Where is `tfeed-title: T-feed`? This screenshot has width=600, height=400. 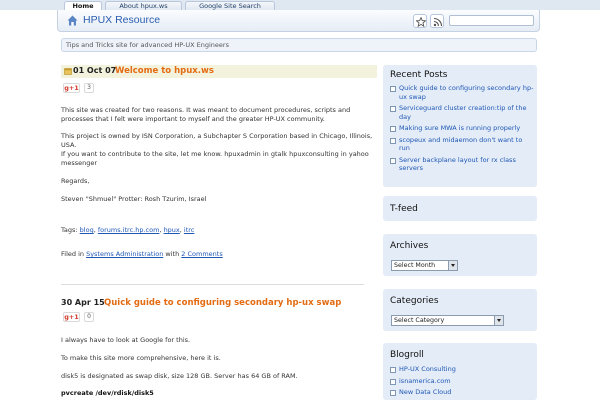 tfeed-title: T-feed is located at coordinates (404, 209).